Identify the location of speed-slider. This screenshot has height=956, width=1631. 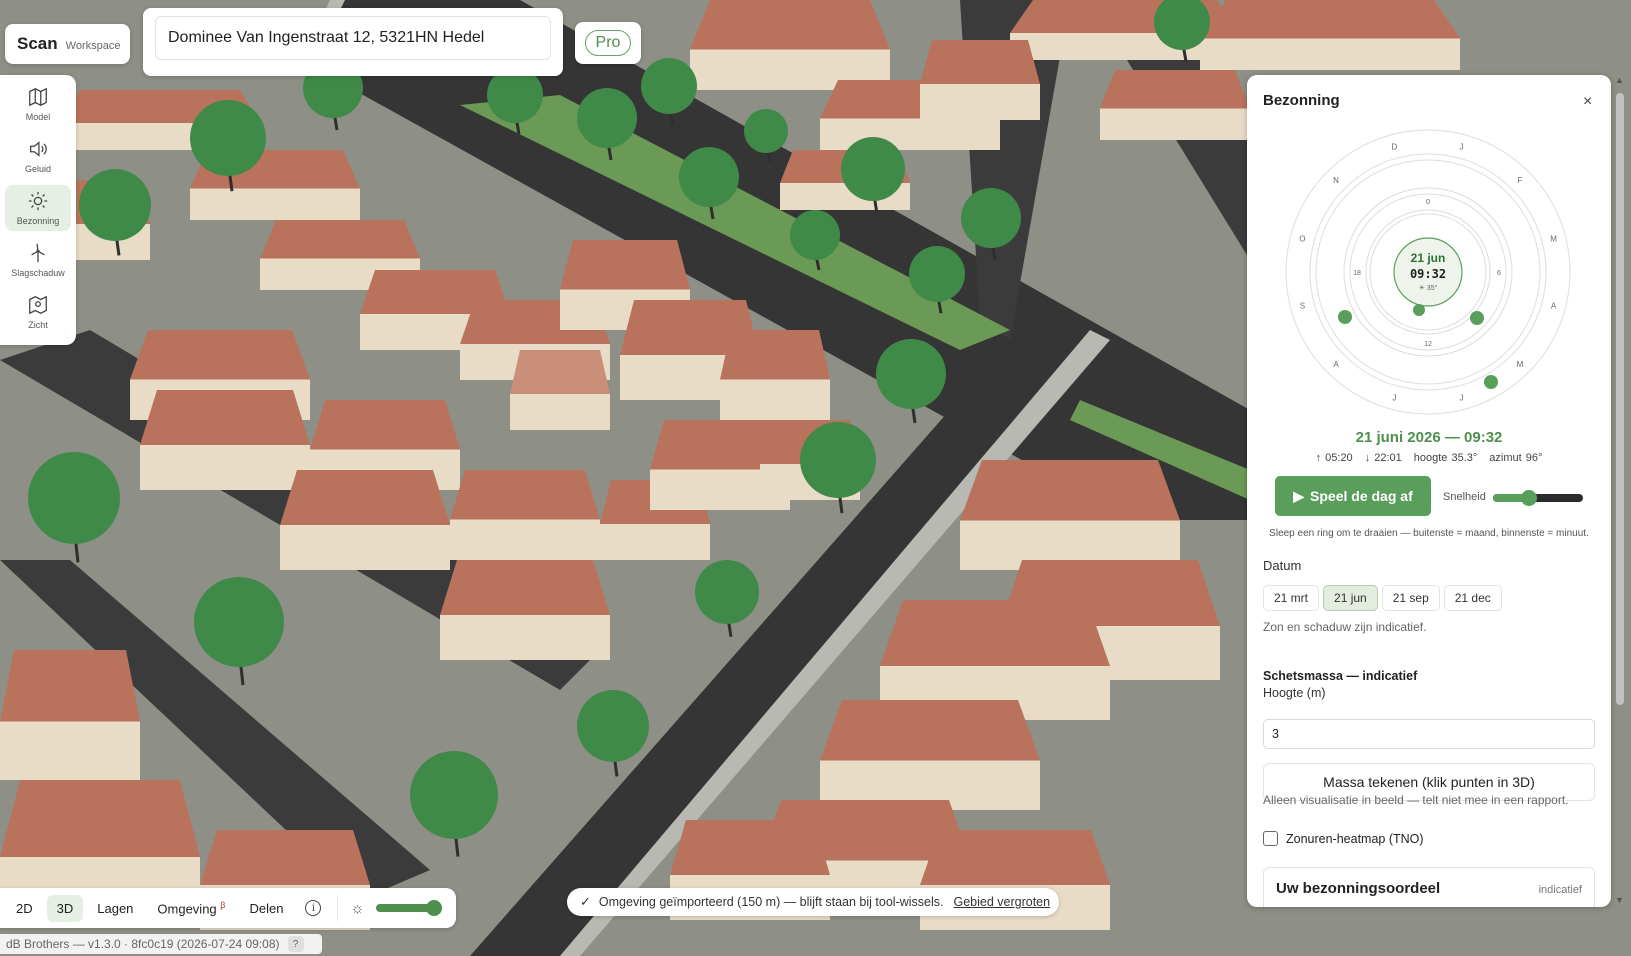
(1538, 498).